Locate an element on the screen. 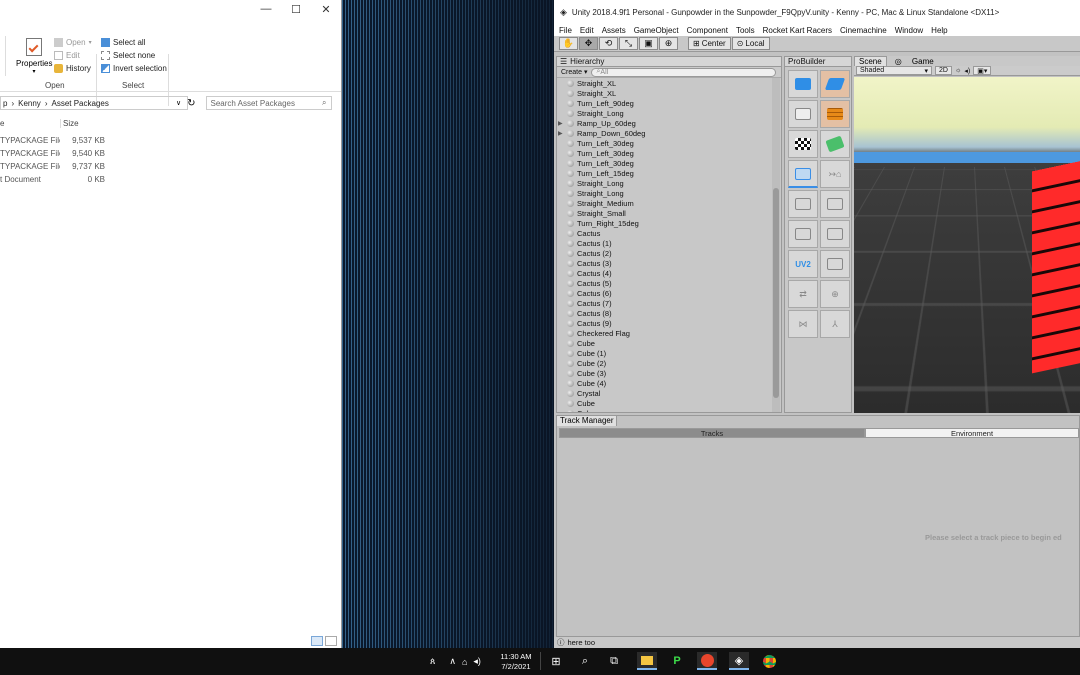 The width and height of the screenshot is (1080, 675). details-view-icon is located at coordinates (317, 641).